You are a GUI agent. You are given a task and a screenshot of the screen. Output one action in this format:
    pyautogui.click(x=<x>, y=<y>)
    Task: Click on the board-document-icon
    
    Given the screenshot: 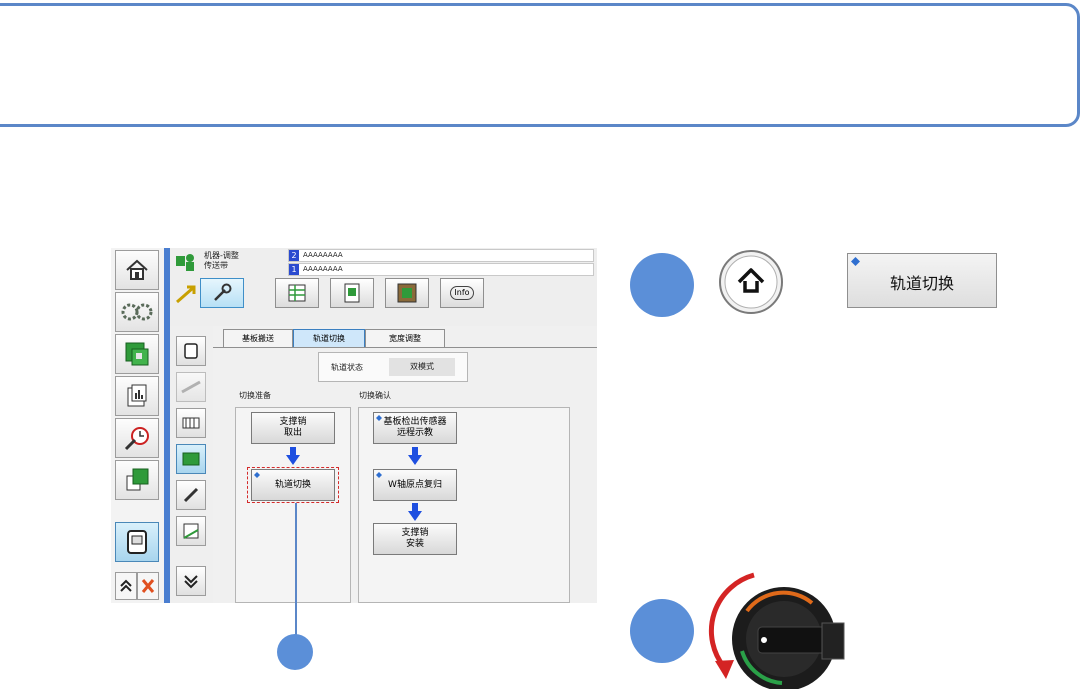 What is the action you would take?
    pyautogui.click(x=137, y=479)
    